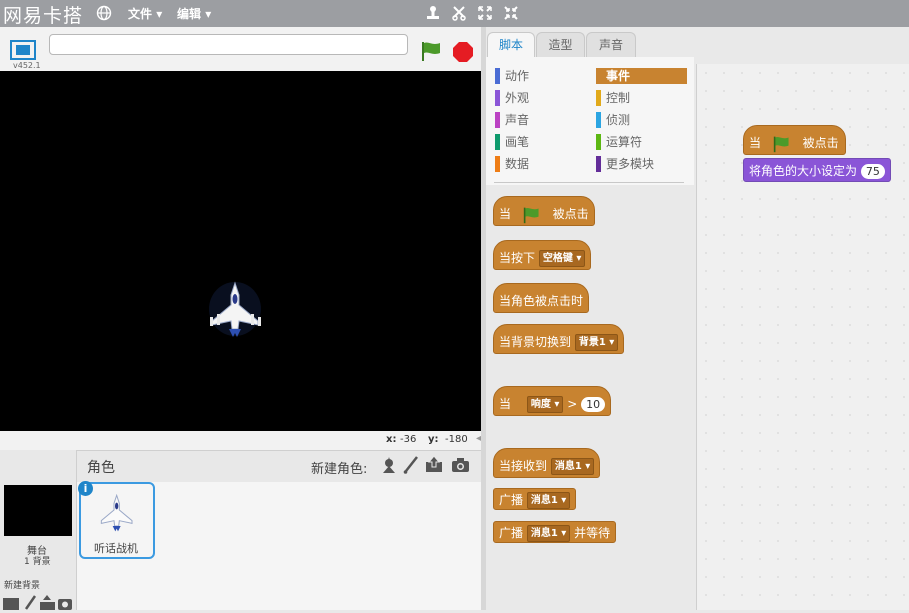  I want to click on block-when-flag-clicked: 当 被点击, so click(544, 211).